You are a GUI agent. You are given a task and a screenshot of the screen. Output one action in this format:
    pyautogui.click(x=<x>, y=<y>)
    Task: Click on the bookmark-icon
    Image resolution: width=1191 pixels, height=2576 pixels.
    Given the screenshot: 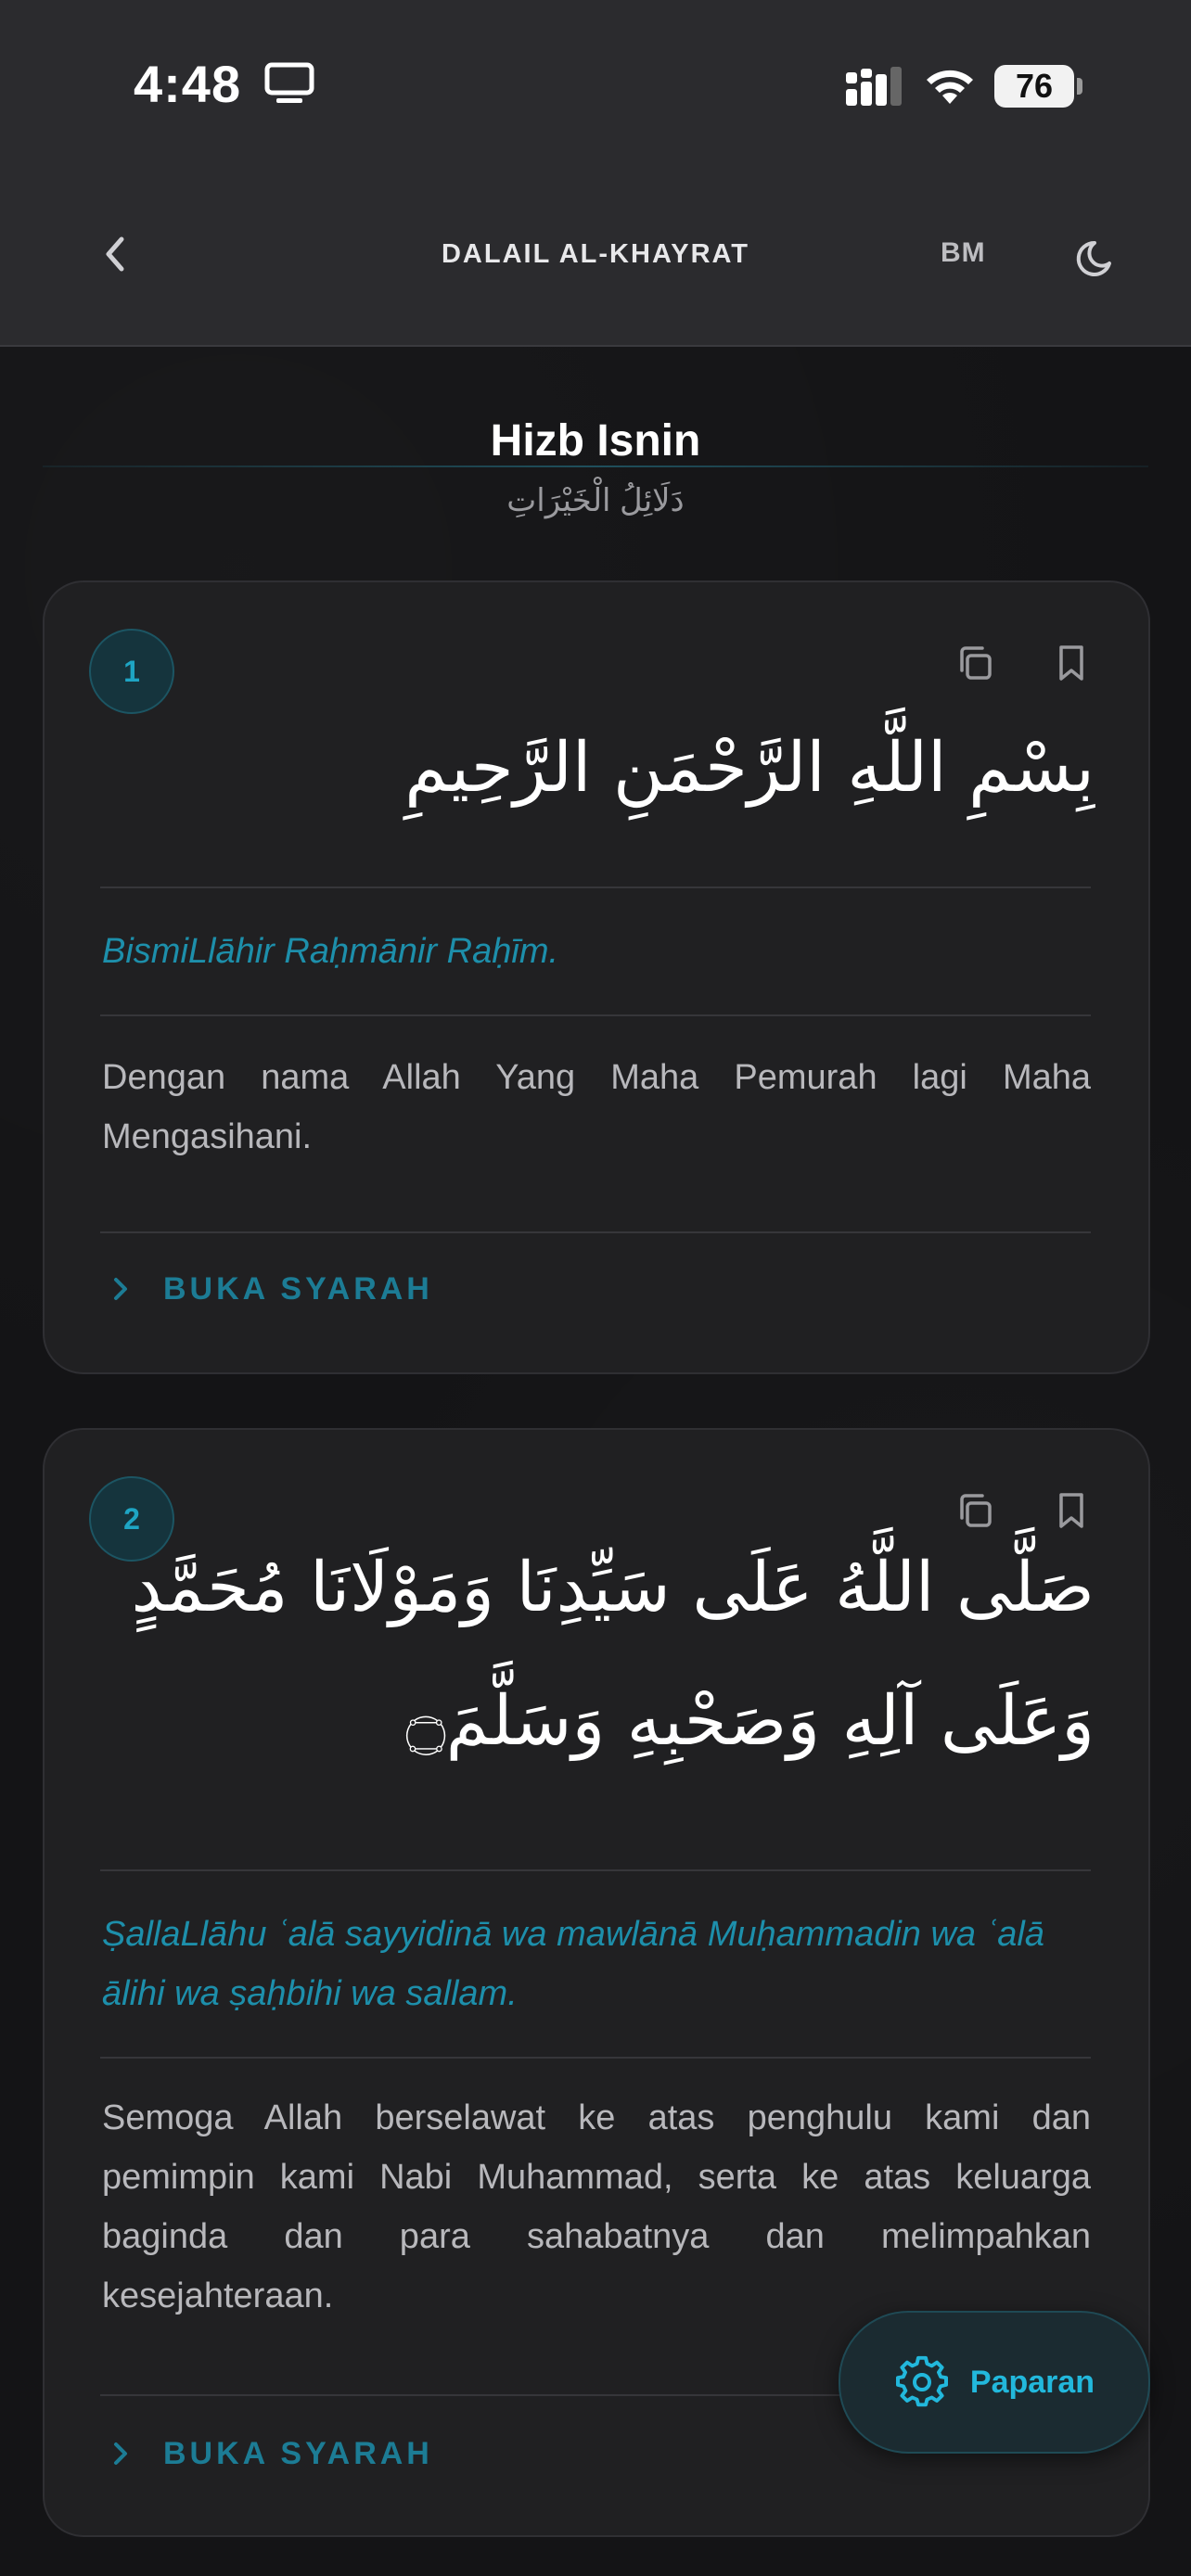 What is the action you would take?
    pyautogui.click(x=1071, y=663)
    